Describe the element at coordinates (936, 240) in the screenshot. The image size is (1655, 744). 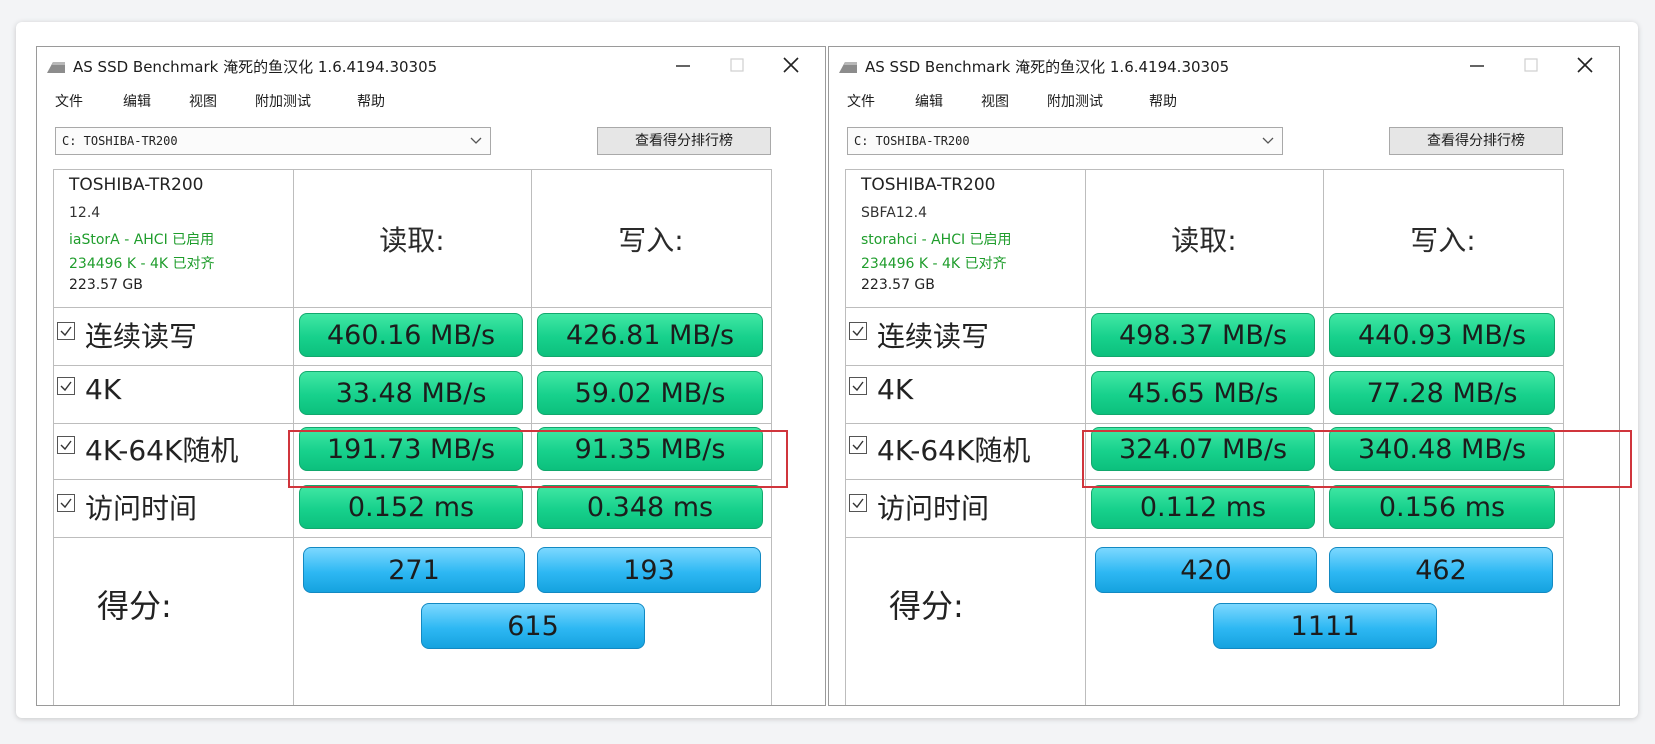
I see `drive-driver-status: storahci - AHCI 已启用` at that location.